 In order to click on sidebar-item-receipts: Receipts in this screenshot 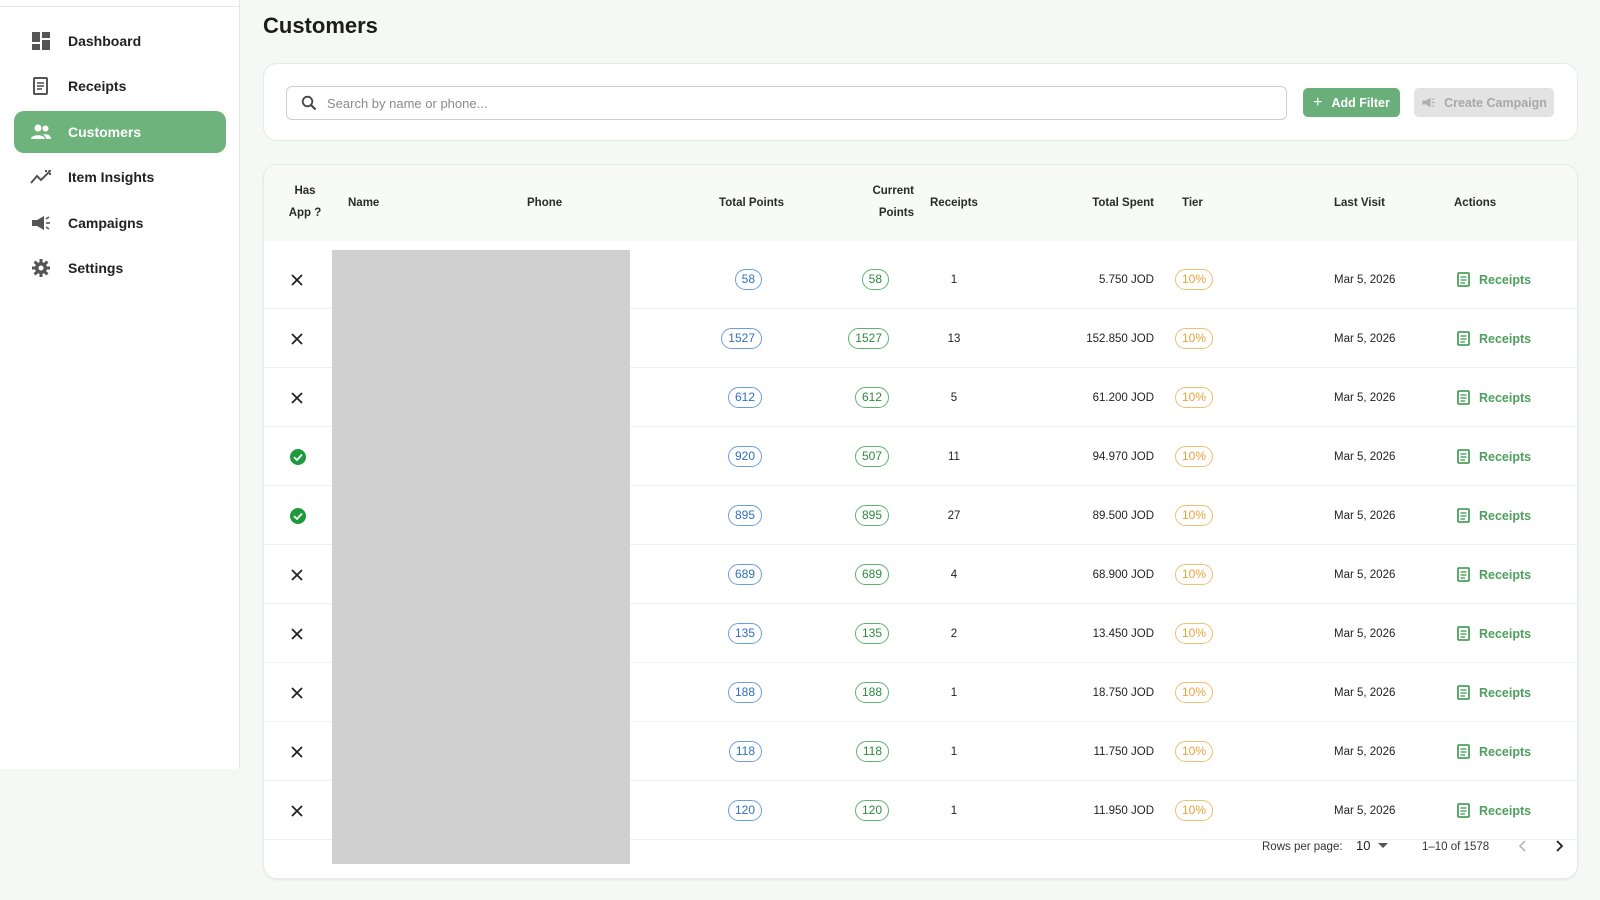, I will do `click(120, 86)`.